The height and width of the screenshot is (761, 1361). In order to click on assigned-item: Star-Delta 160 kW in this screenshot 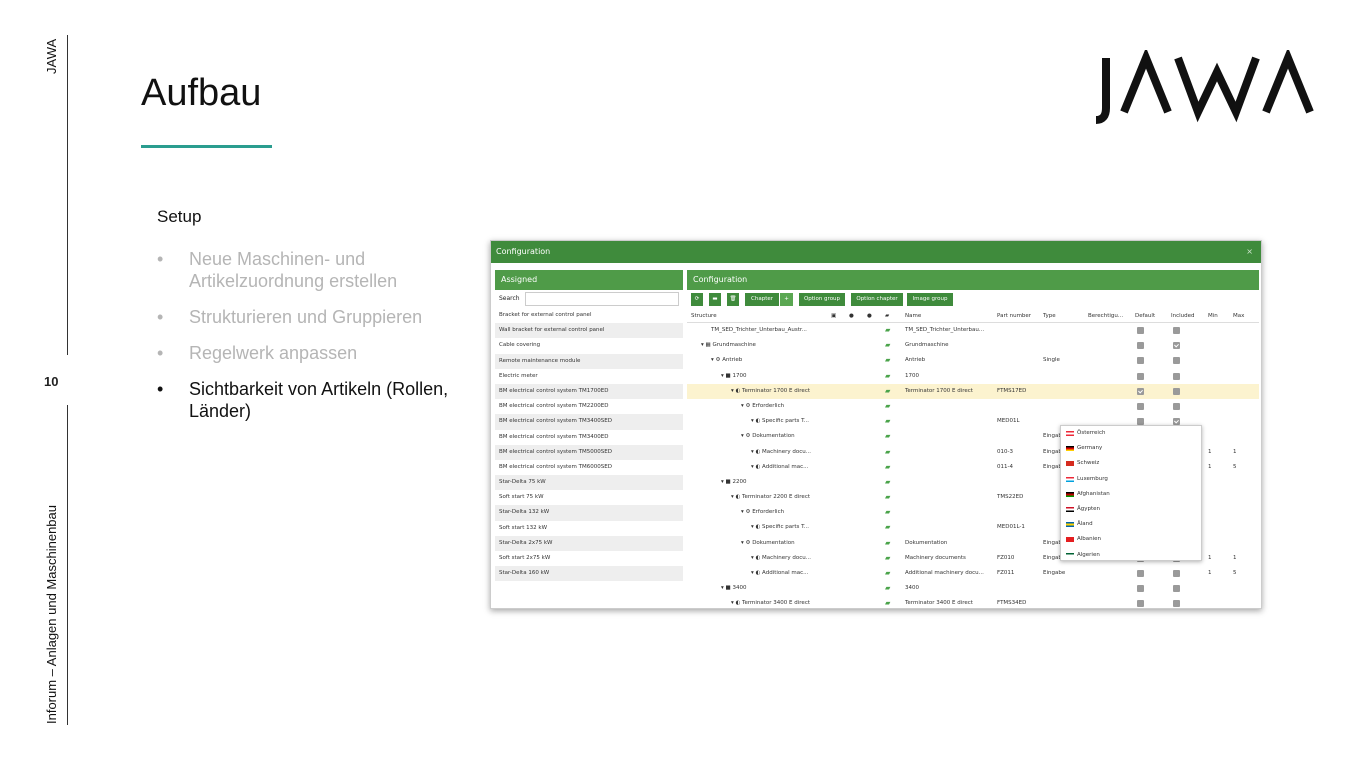, I will do `click(589, 574)`.